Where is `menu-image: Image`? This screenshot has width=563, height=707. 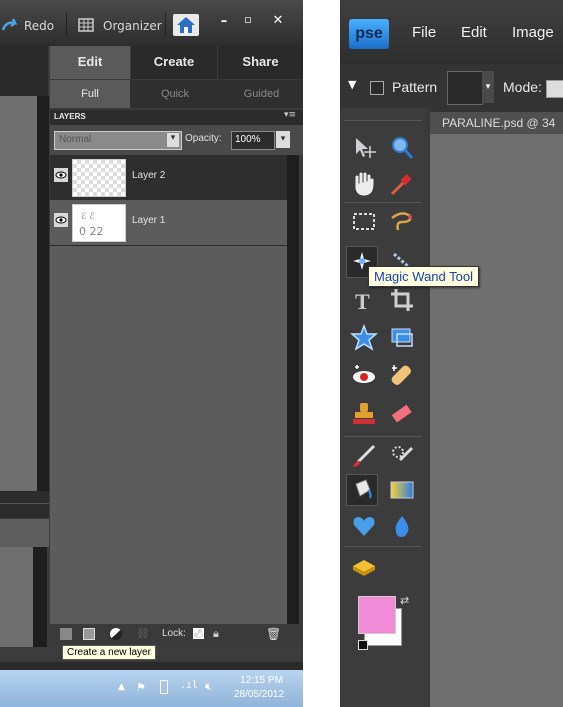 menu-image: Image is located at coordinates (533, 32).